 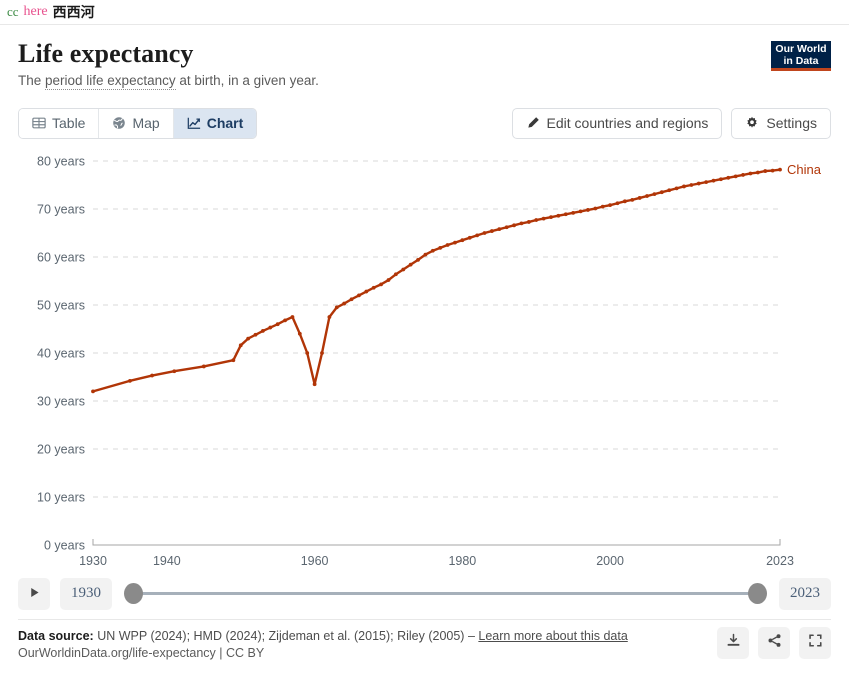 What do you see at coordinates (801, 56) in the screenshot?
I see `owid-logo: Our World in Data` at bounding box center [801, 56].